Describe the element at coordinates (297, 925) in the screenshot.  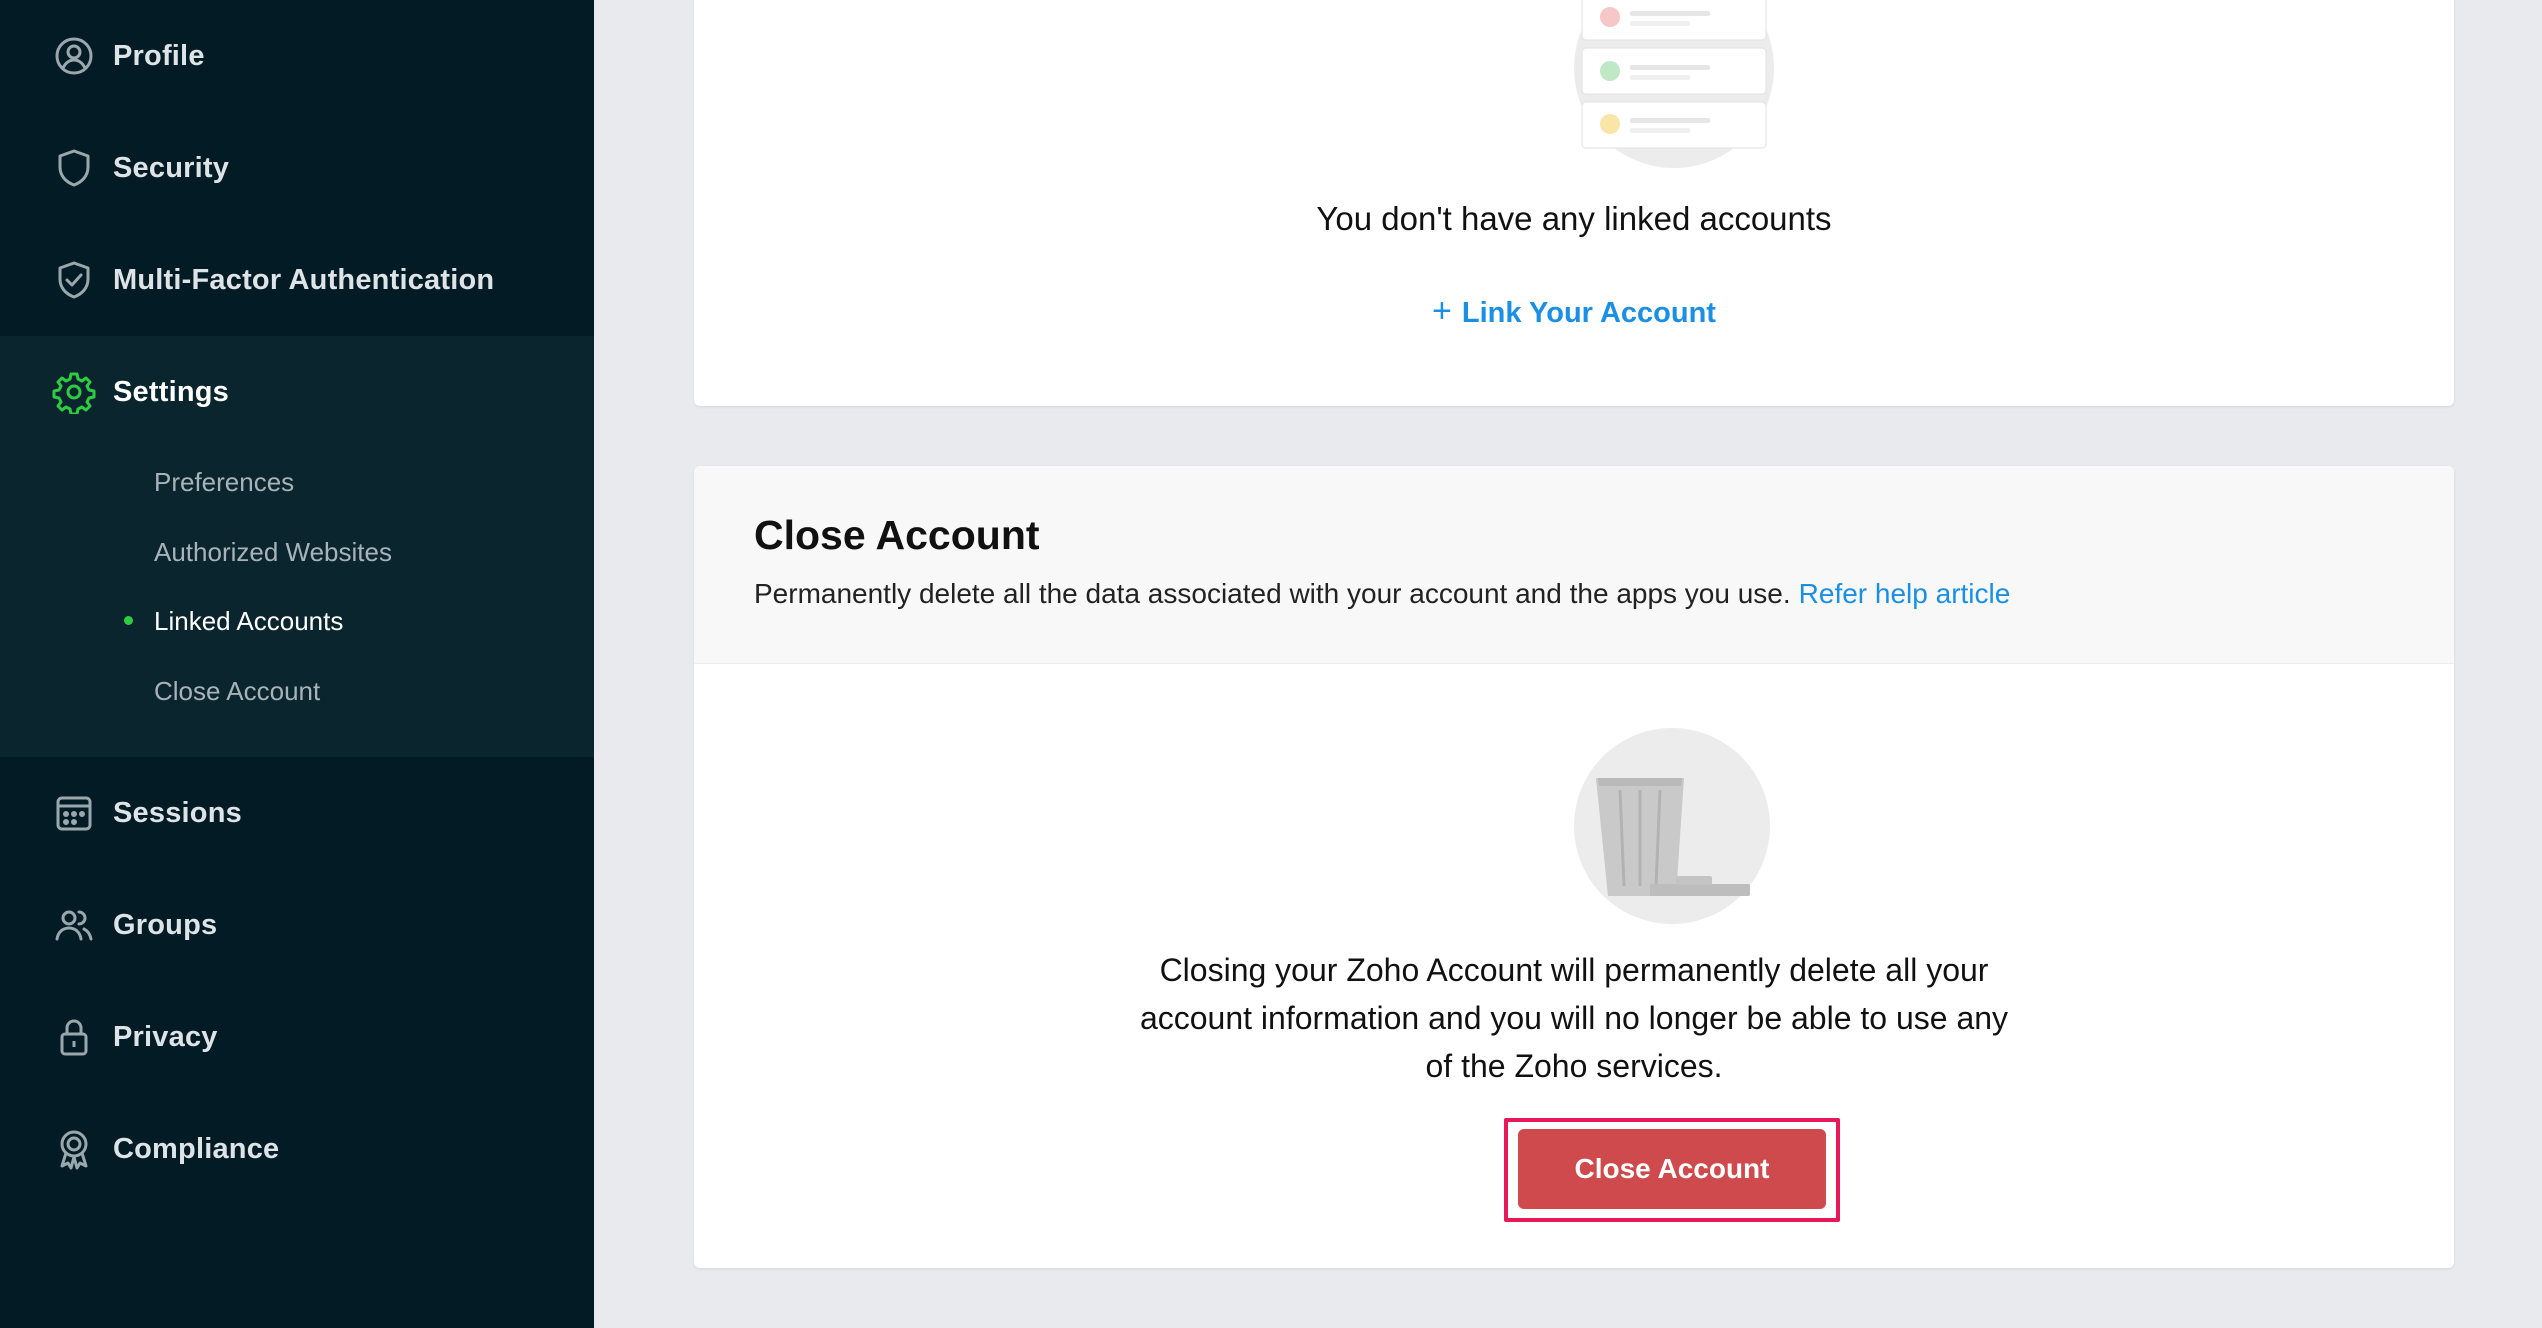
I see `sidebar-item-groups: Groups` at that location.